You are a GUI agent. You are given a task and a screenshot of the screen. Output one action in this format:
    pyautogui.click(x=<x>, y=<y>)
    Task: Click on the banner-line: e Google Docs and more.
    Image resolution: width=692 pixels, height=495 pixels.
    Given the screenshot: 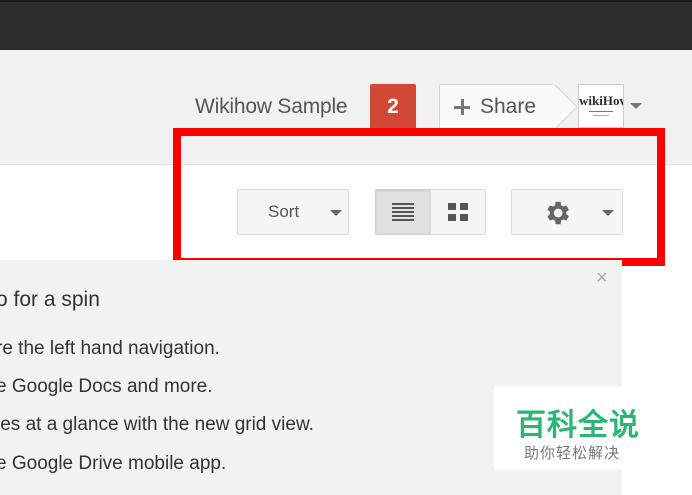 What is the action you would take?
    pyautogui.click(x=106, y=386)
    